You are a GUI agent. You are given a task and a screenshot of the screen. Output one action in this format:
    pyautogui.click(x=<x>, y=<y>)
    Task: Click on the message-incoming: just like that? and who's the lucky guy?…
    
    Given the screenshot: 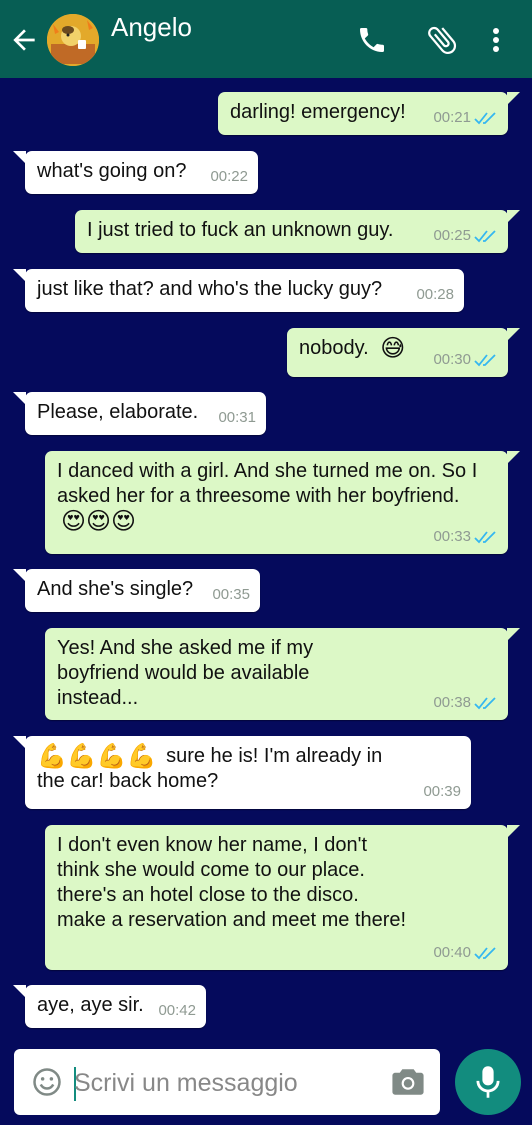 What is the action you would take?
    pyautogui.click(x=238, y=290)
    